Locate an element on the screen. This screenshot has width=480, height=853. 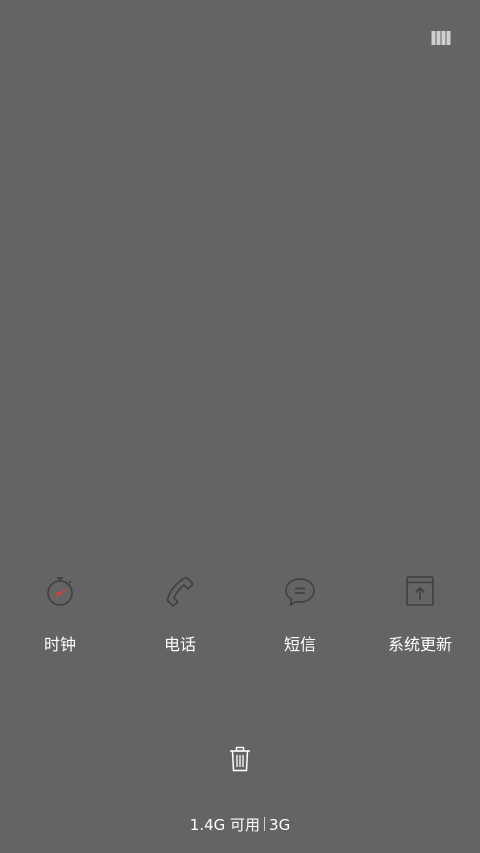
view-mode-icon is located at coordinates (441, 38).